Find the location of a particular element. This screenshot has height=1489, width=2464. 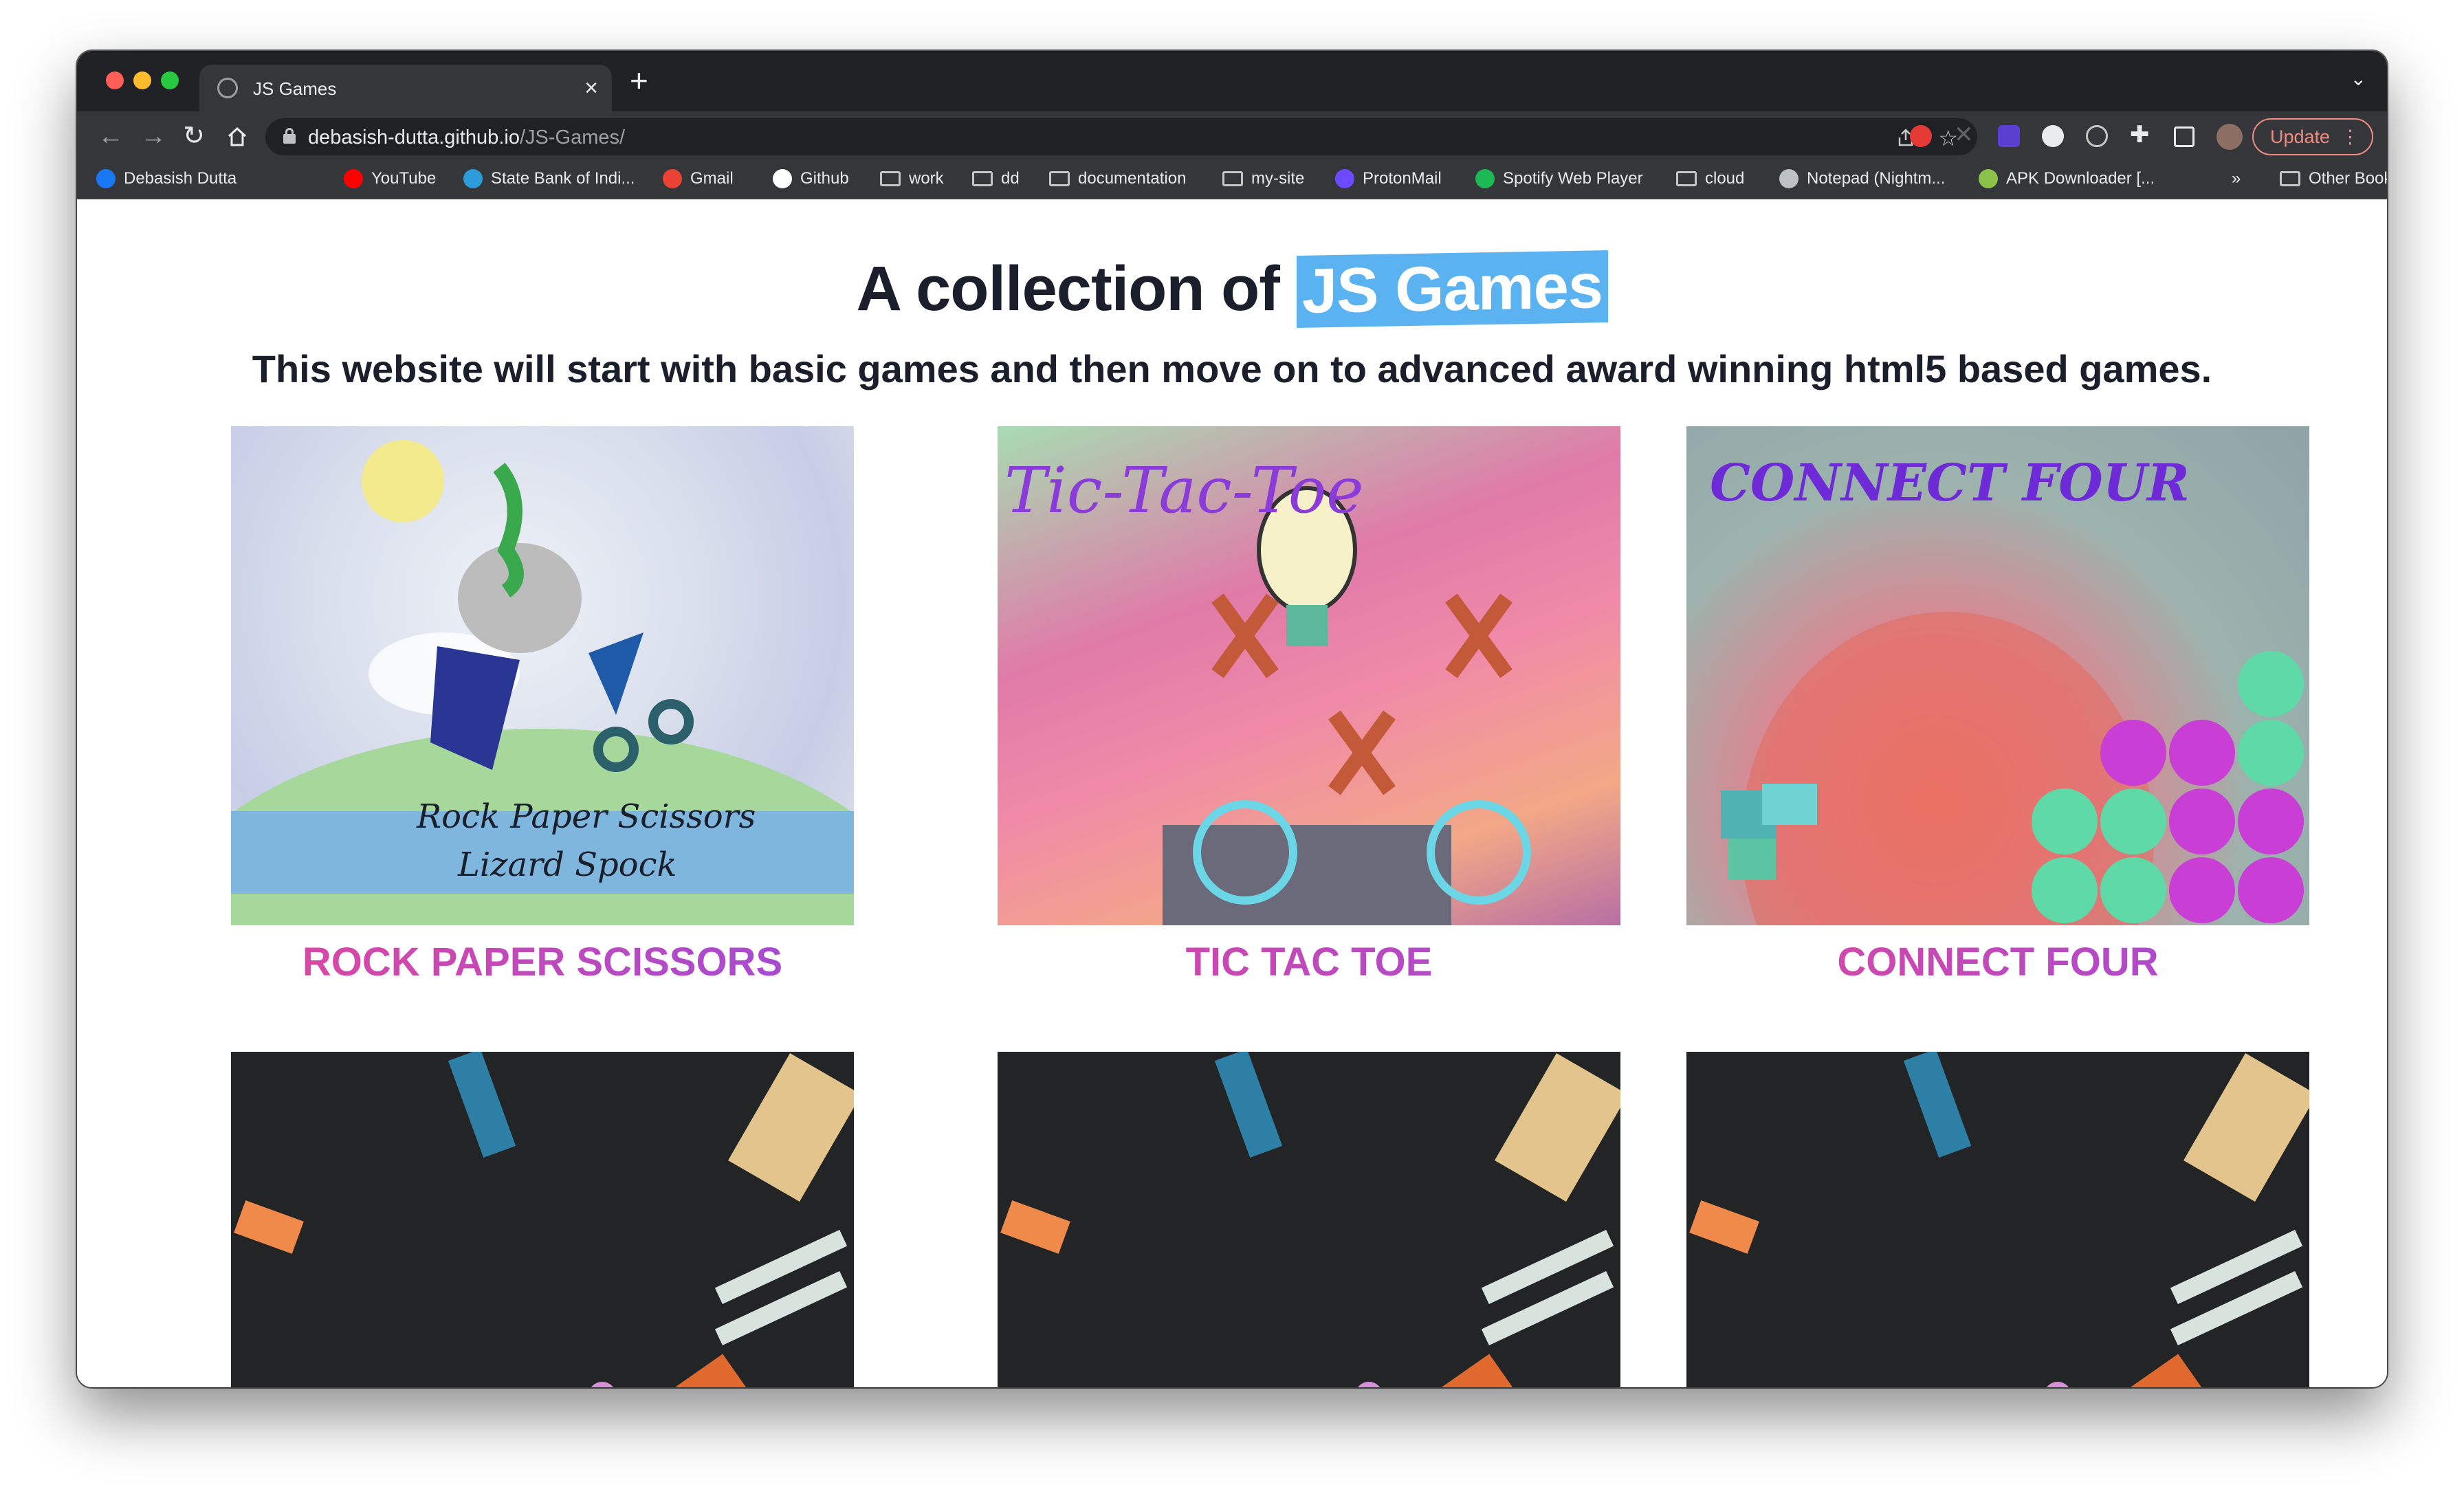

bookmark-label: » is located at coordinates (2236, 178).